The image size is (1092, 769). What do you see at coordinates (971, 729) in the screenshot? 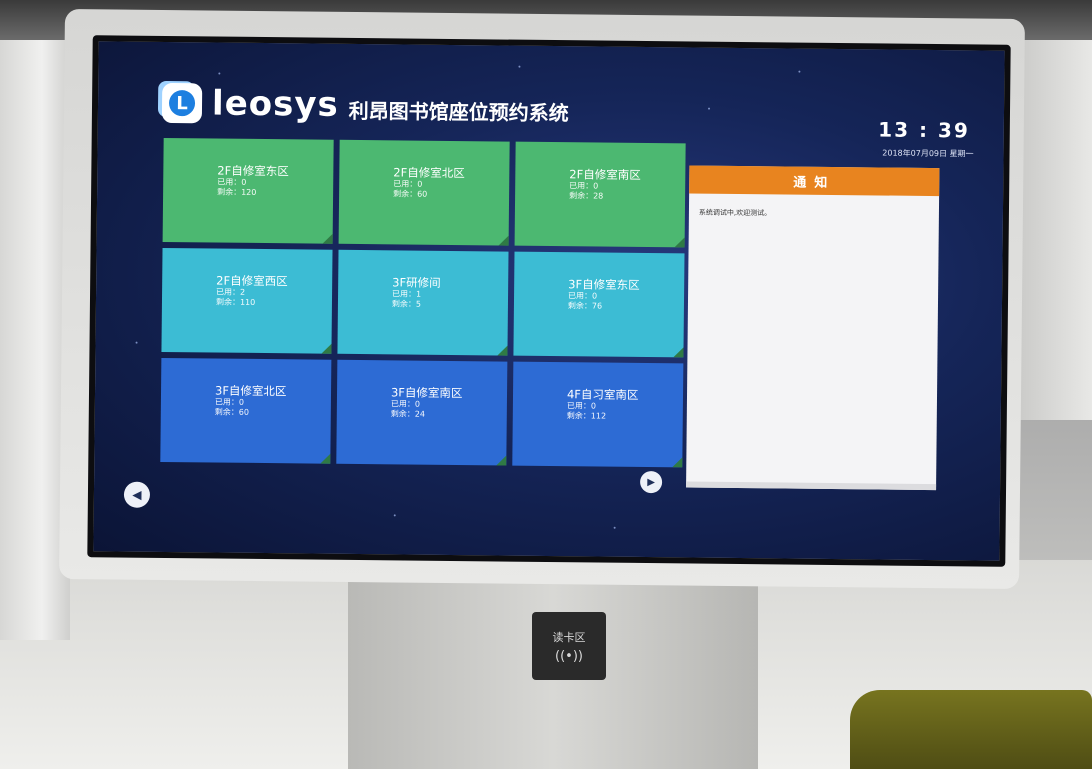
I see `sofa` at bounding box center [971, 729].